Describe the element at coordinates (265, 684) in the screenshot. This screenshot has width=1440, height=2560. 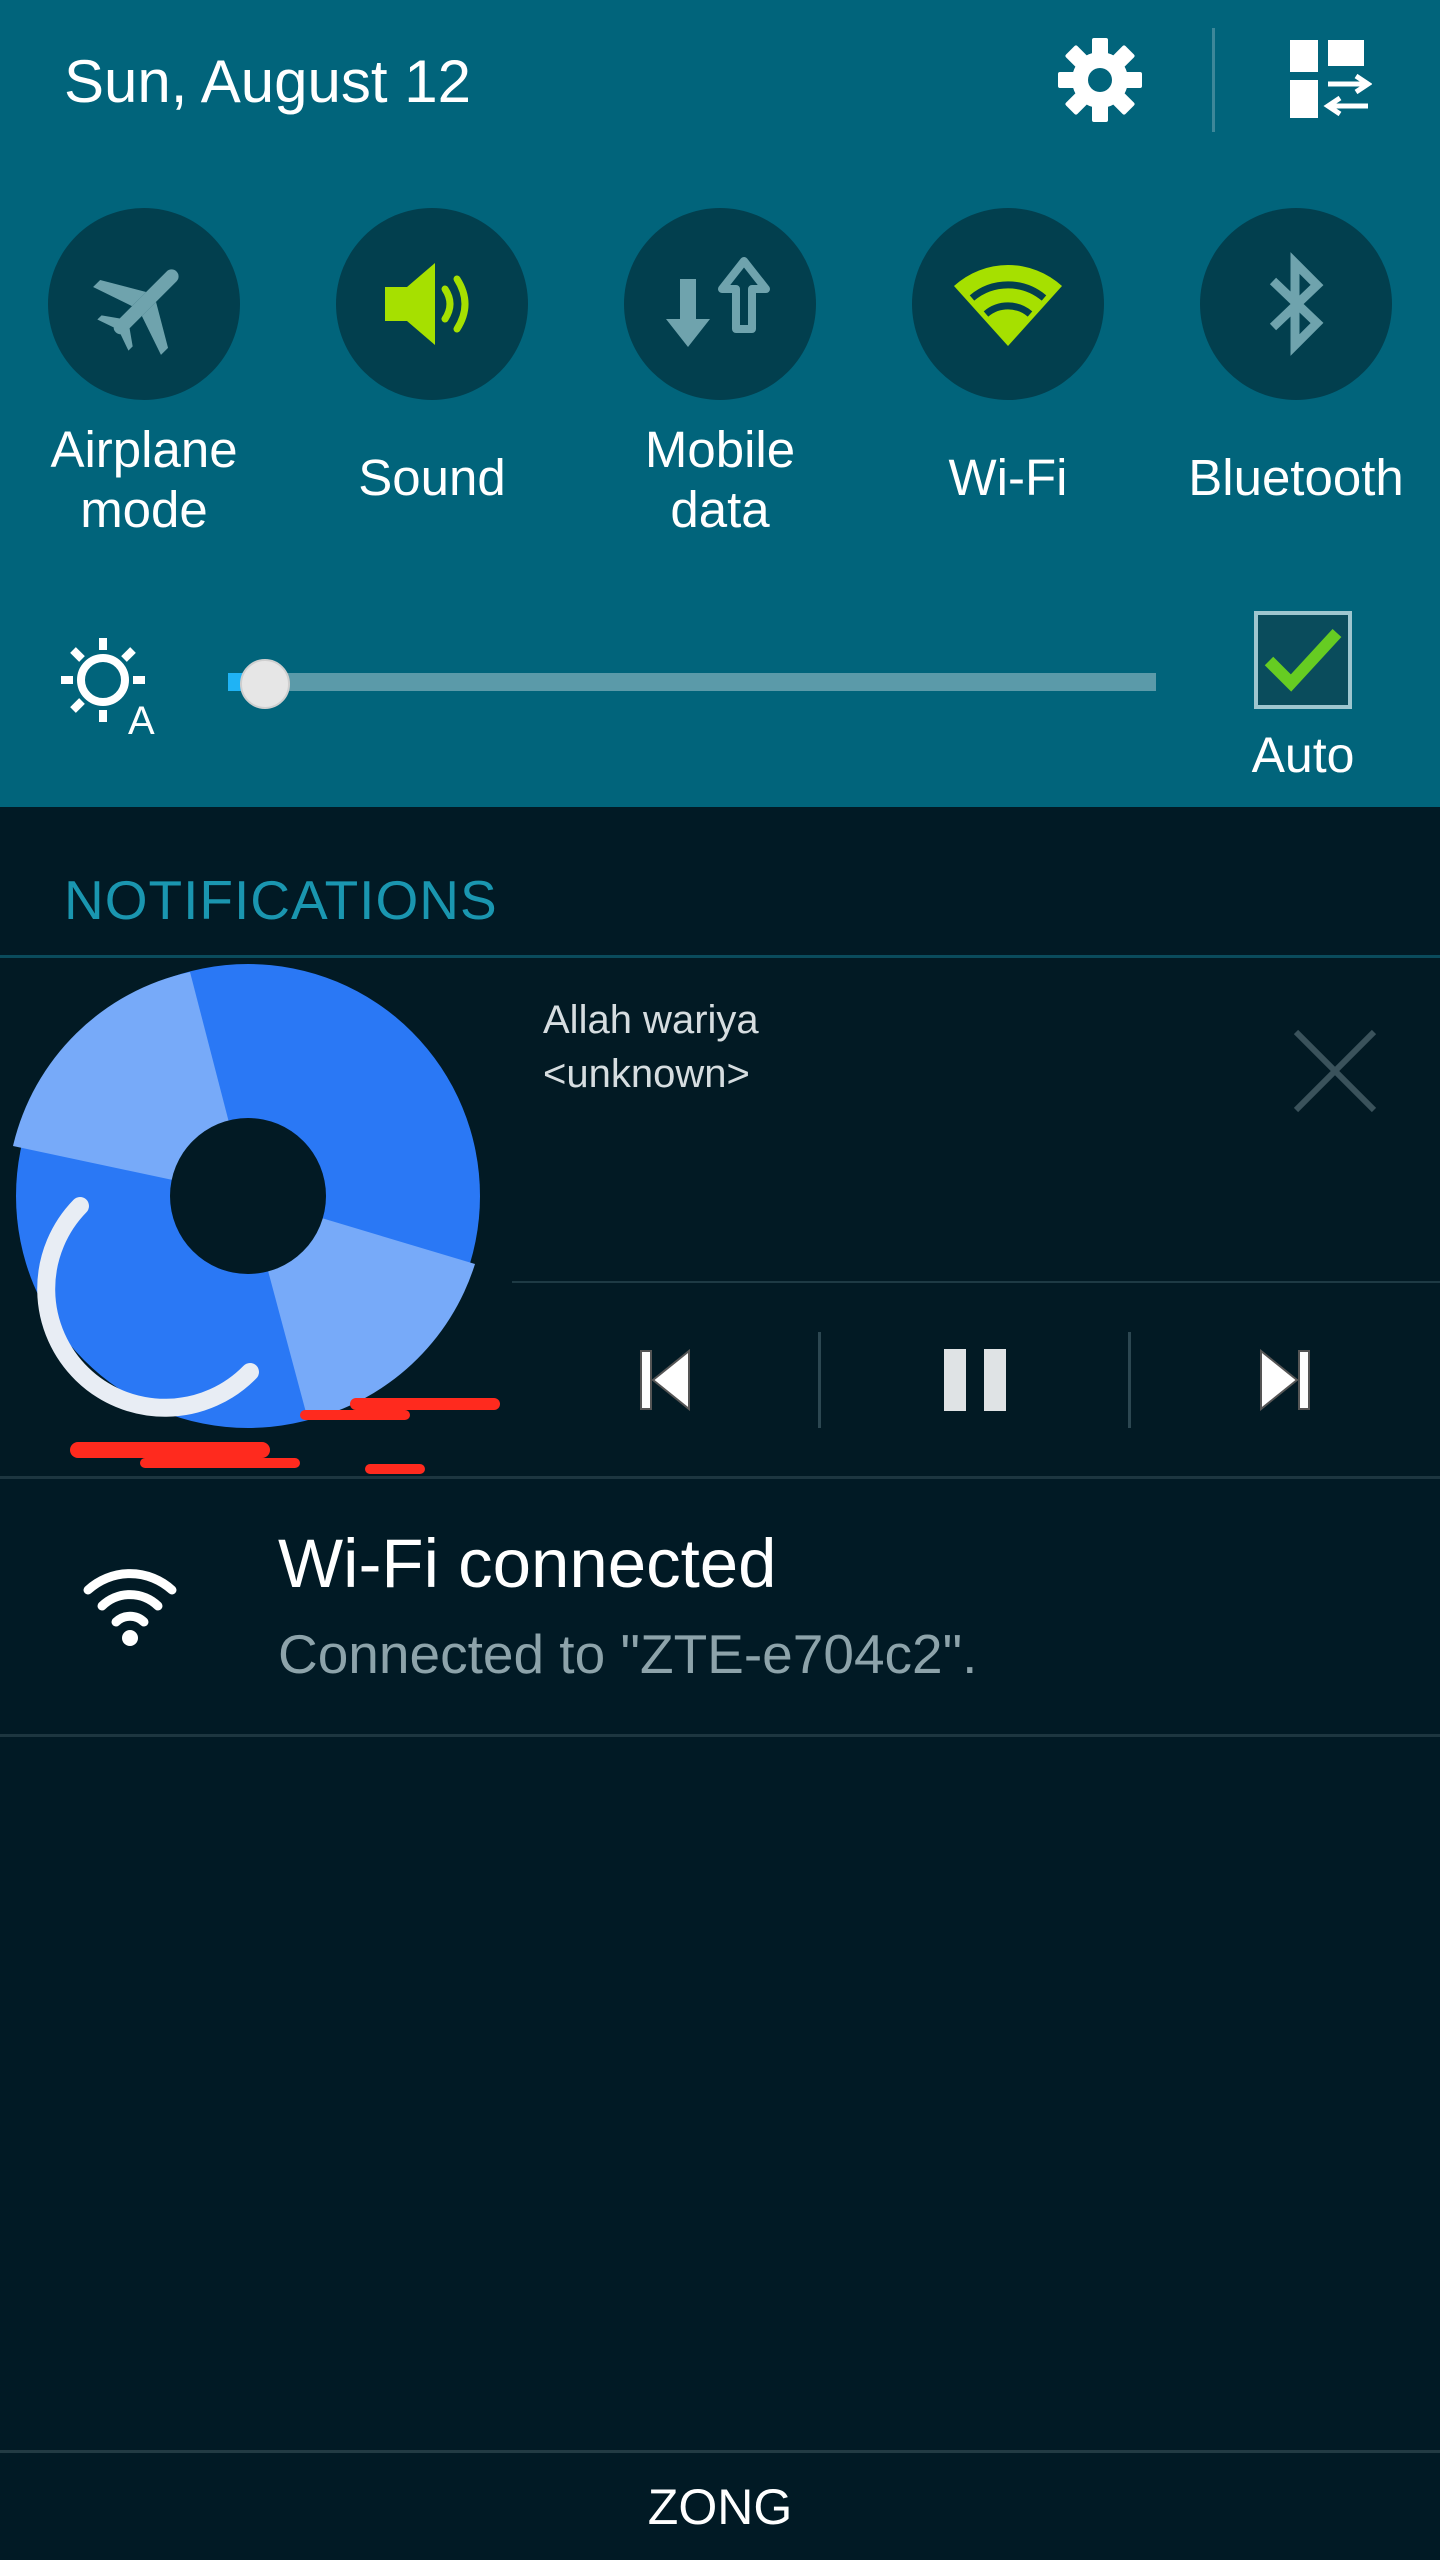
I see `brightness-slider-thumb` at that location.